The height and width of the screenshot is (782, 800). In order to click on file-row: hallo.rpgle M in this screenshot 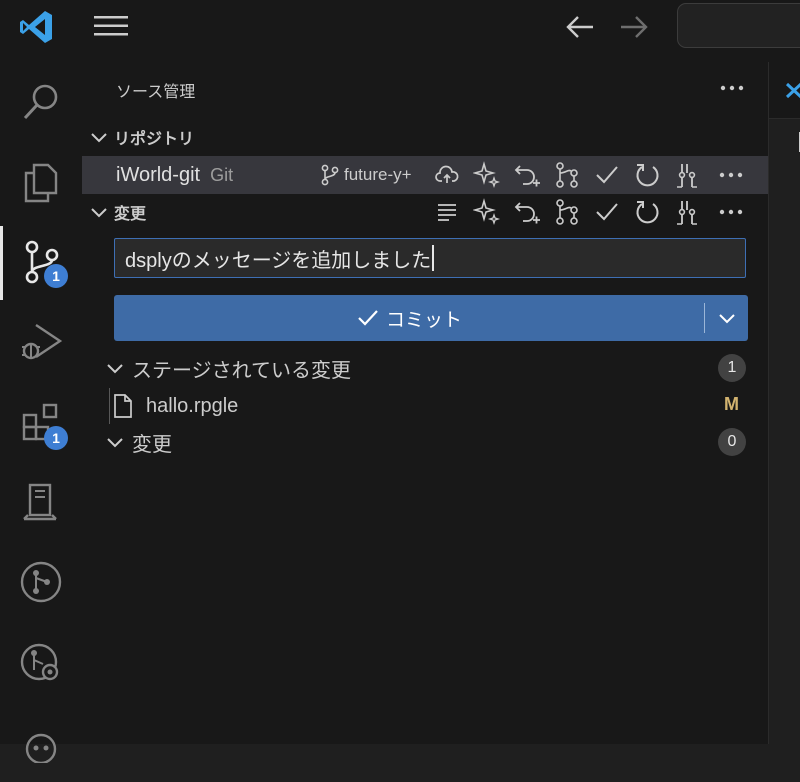, I will do `click(425, 406)`.